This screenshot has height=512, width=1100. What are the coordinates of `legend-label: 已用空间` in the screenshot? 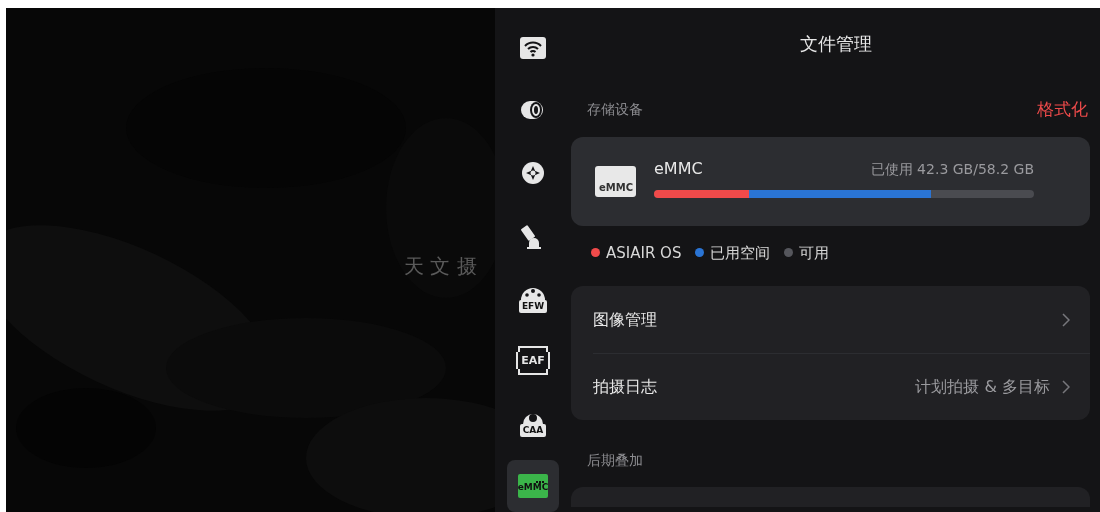 It's located at (740, 253).